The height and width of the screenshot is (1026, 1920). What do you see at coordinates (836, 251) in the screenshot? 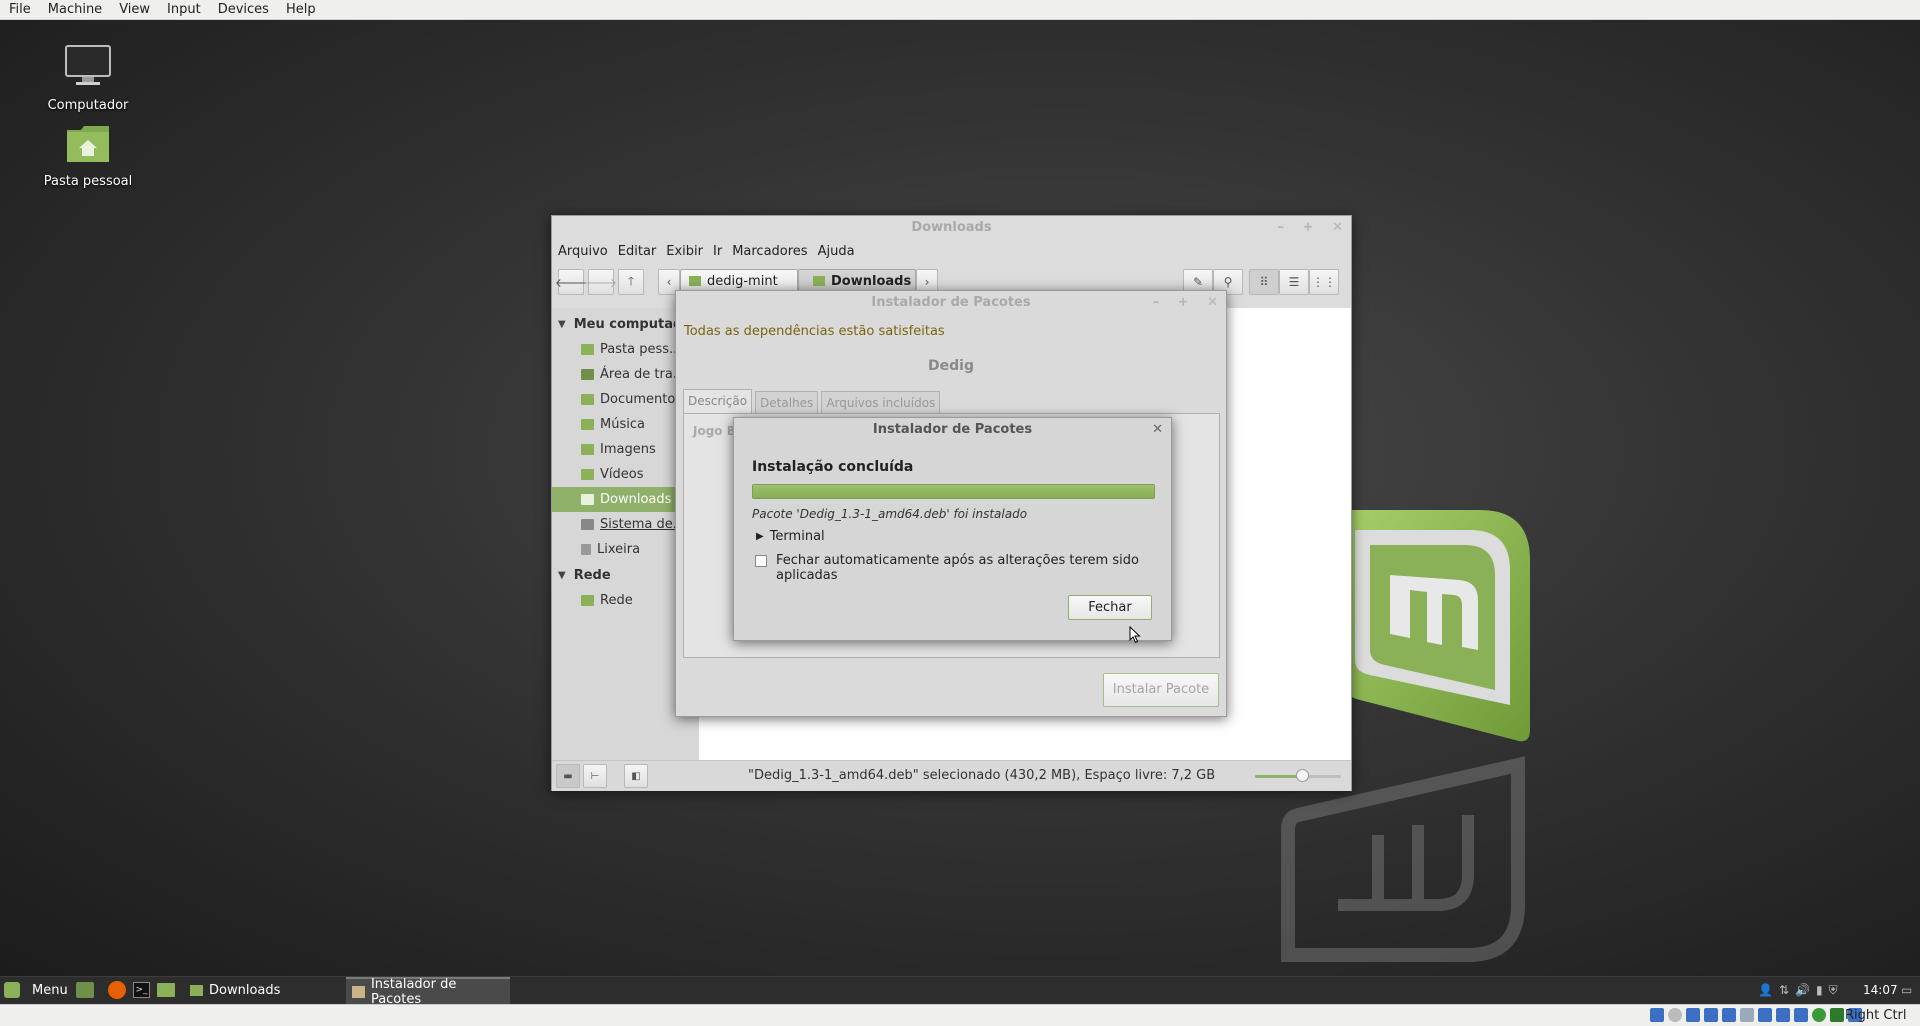
I see `menu-ajuda: Ajuda` at bounding box center [836, 251].